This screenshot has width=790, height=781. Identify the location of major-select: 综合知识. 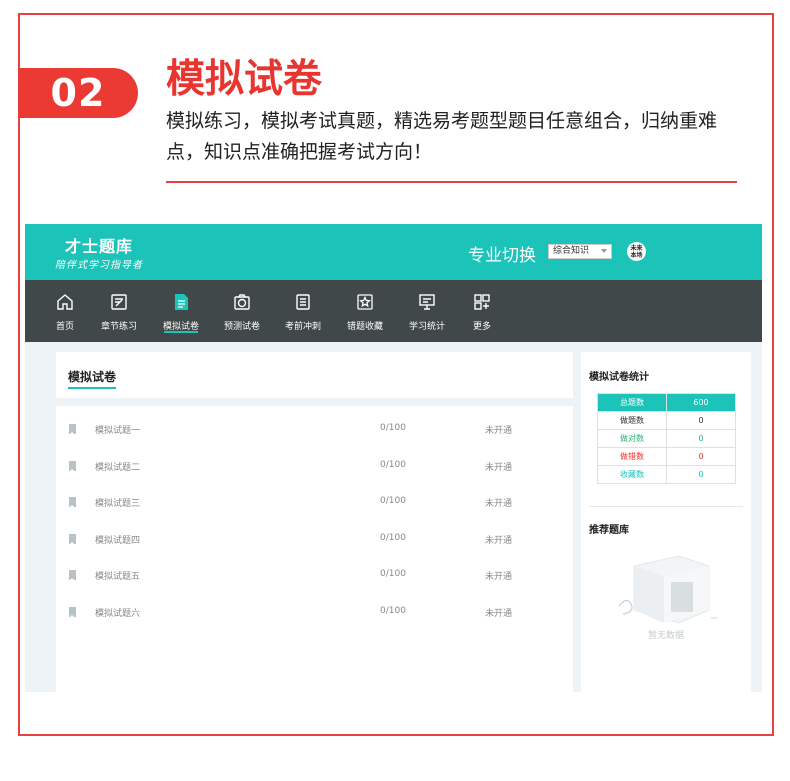
(580, 251).